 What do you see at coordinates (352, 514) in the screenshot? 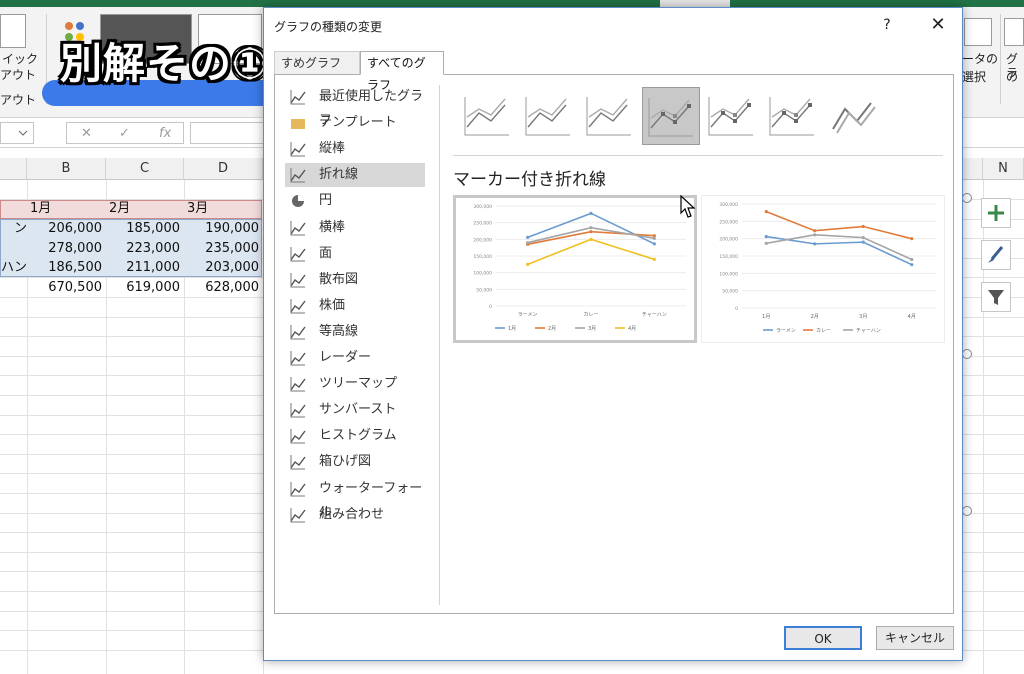
I see `chart-category-label: 組み合わせ` at bounding box center [352, 514].